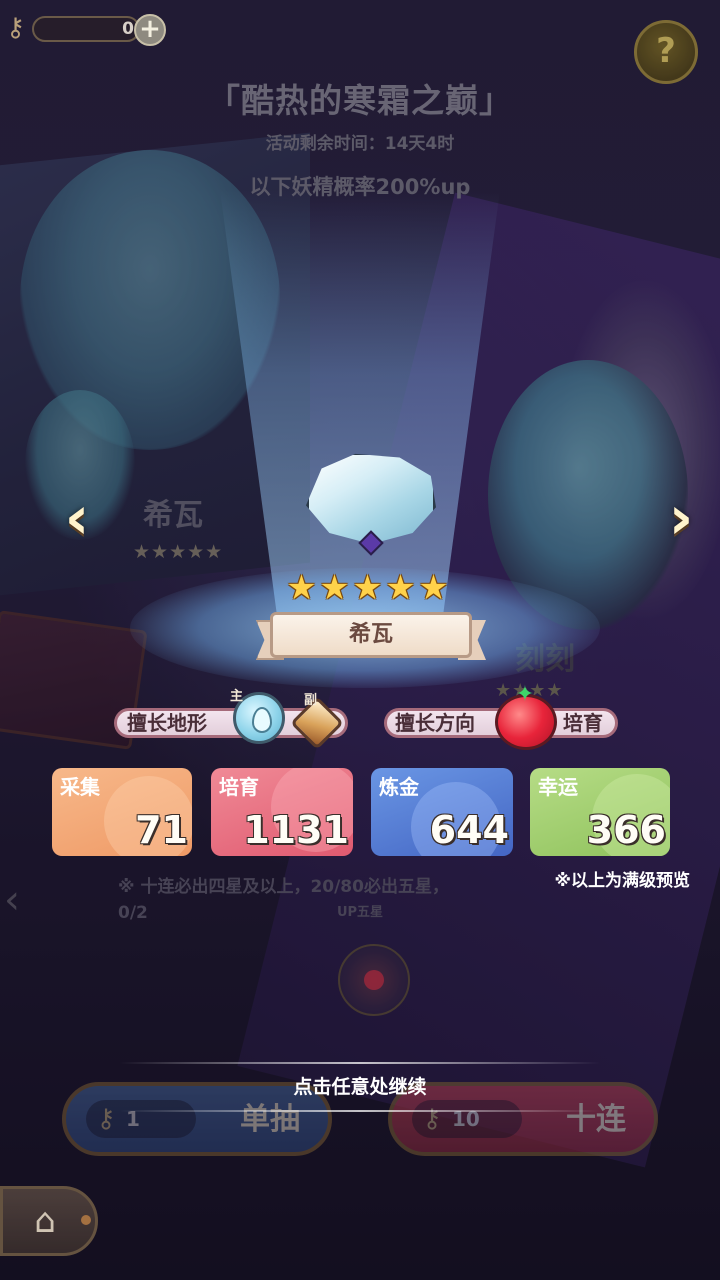 This screenshot has width=720, height=1280. I want to click on ice-crystal-icon, so click(371, 504).